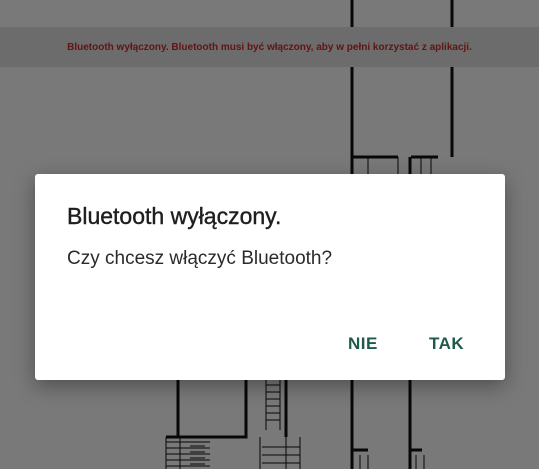  Describe the element at coordinates (363, 344) in the screenshot. I see `no-button: NIE` at that location.